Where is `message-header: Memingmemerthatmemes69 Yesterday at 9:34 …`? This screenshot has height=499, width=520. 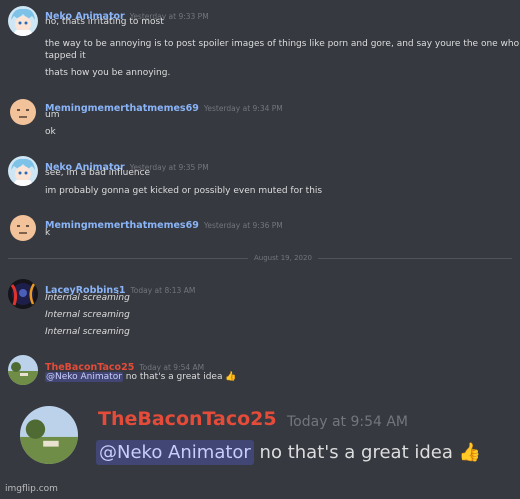
message-header: Memingmemerthatmemes69 Yesterday at 9:34 … is located at coordinates (164, 105).